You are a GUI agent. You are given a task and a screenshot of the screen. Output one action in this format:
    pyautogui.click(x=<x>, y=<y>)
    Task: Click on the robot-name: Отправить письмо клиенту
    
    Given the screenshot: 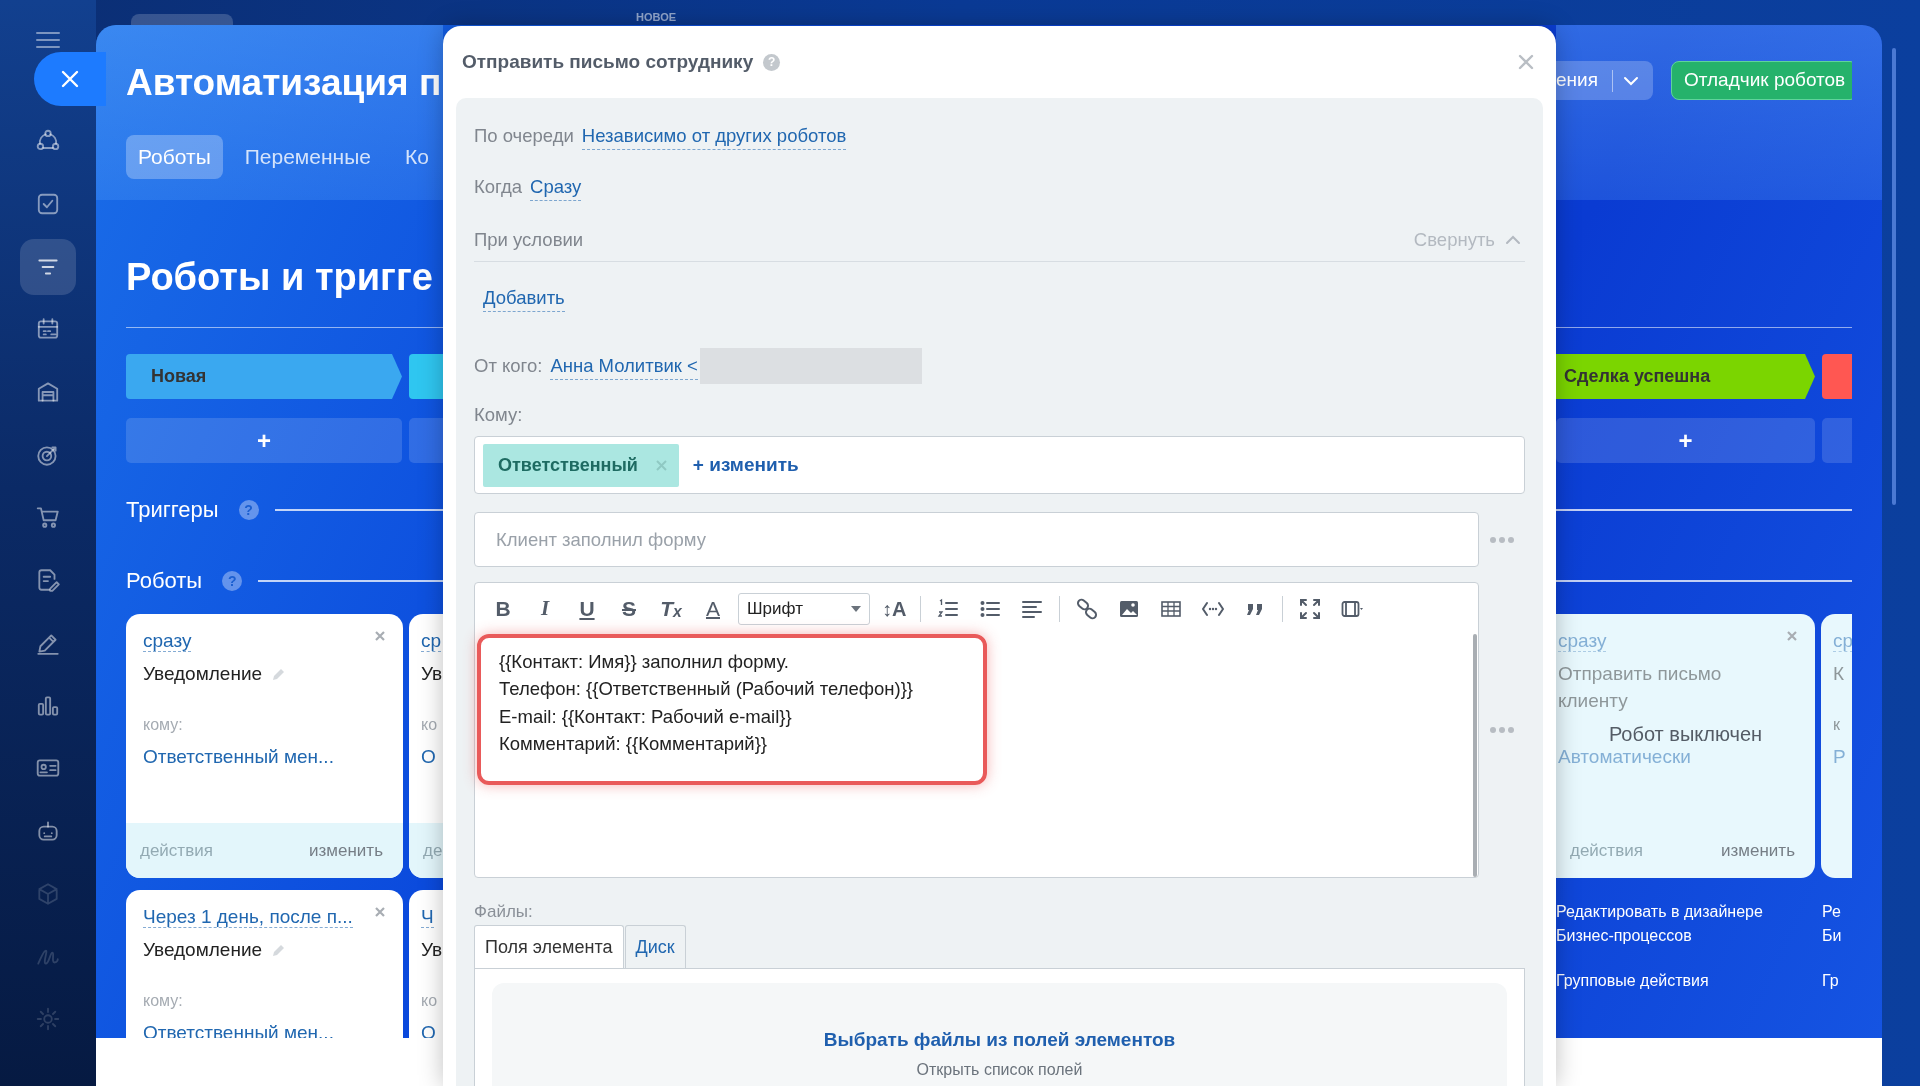 What is the action you would take?
    pyautogui.click(x=1640, y=687)
    